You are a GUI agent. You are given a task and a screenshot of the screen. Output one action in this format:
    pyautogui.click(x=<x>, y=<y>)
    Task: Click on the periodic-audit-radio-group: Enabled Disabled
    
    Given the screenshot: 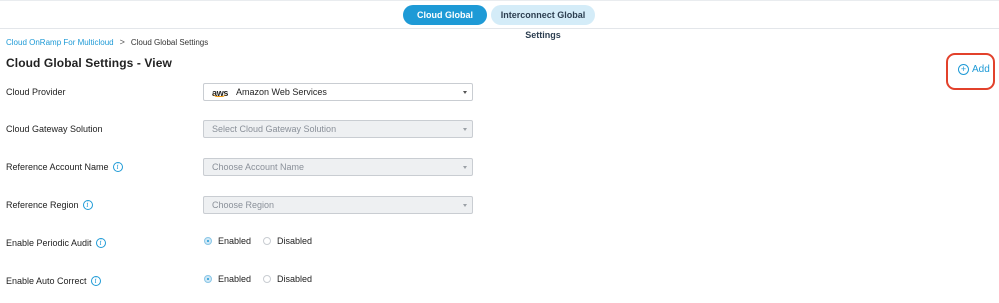 What is the action you would take?
    pyautogui.click(x=264, y=241)
    